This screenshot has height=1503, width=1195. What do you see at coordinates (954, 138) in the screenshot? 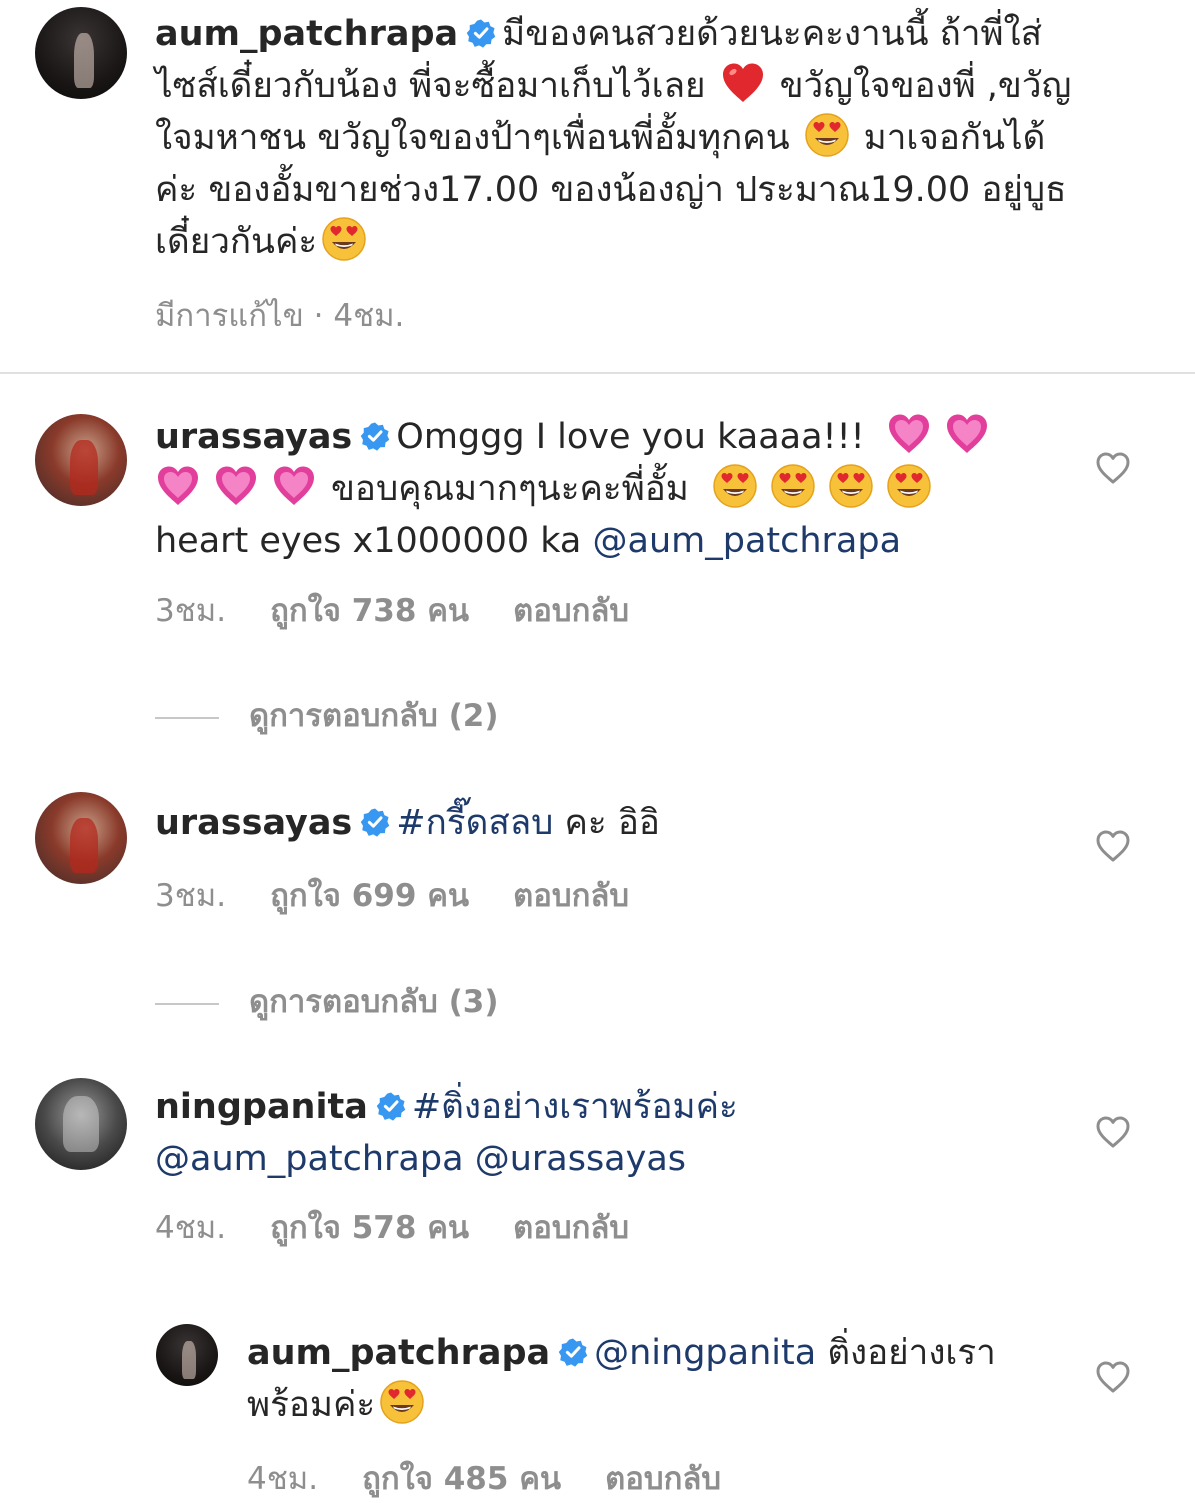
I see `caption-line-3b: มาเจอกันได้` at bounding box center [954, 138].